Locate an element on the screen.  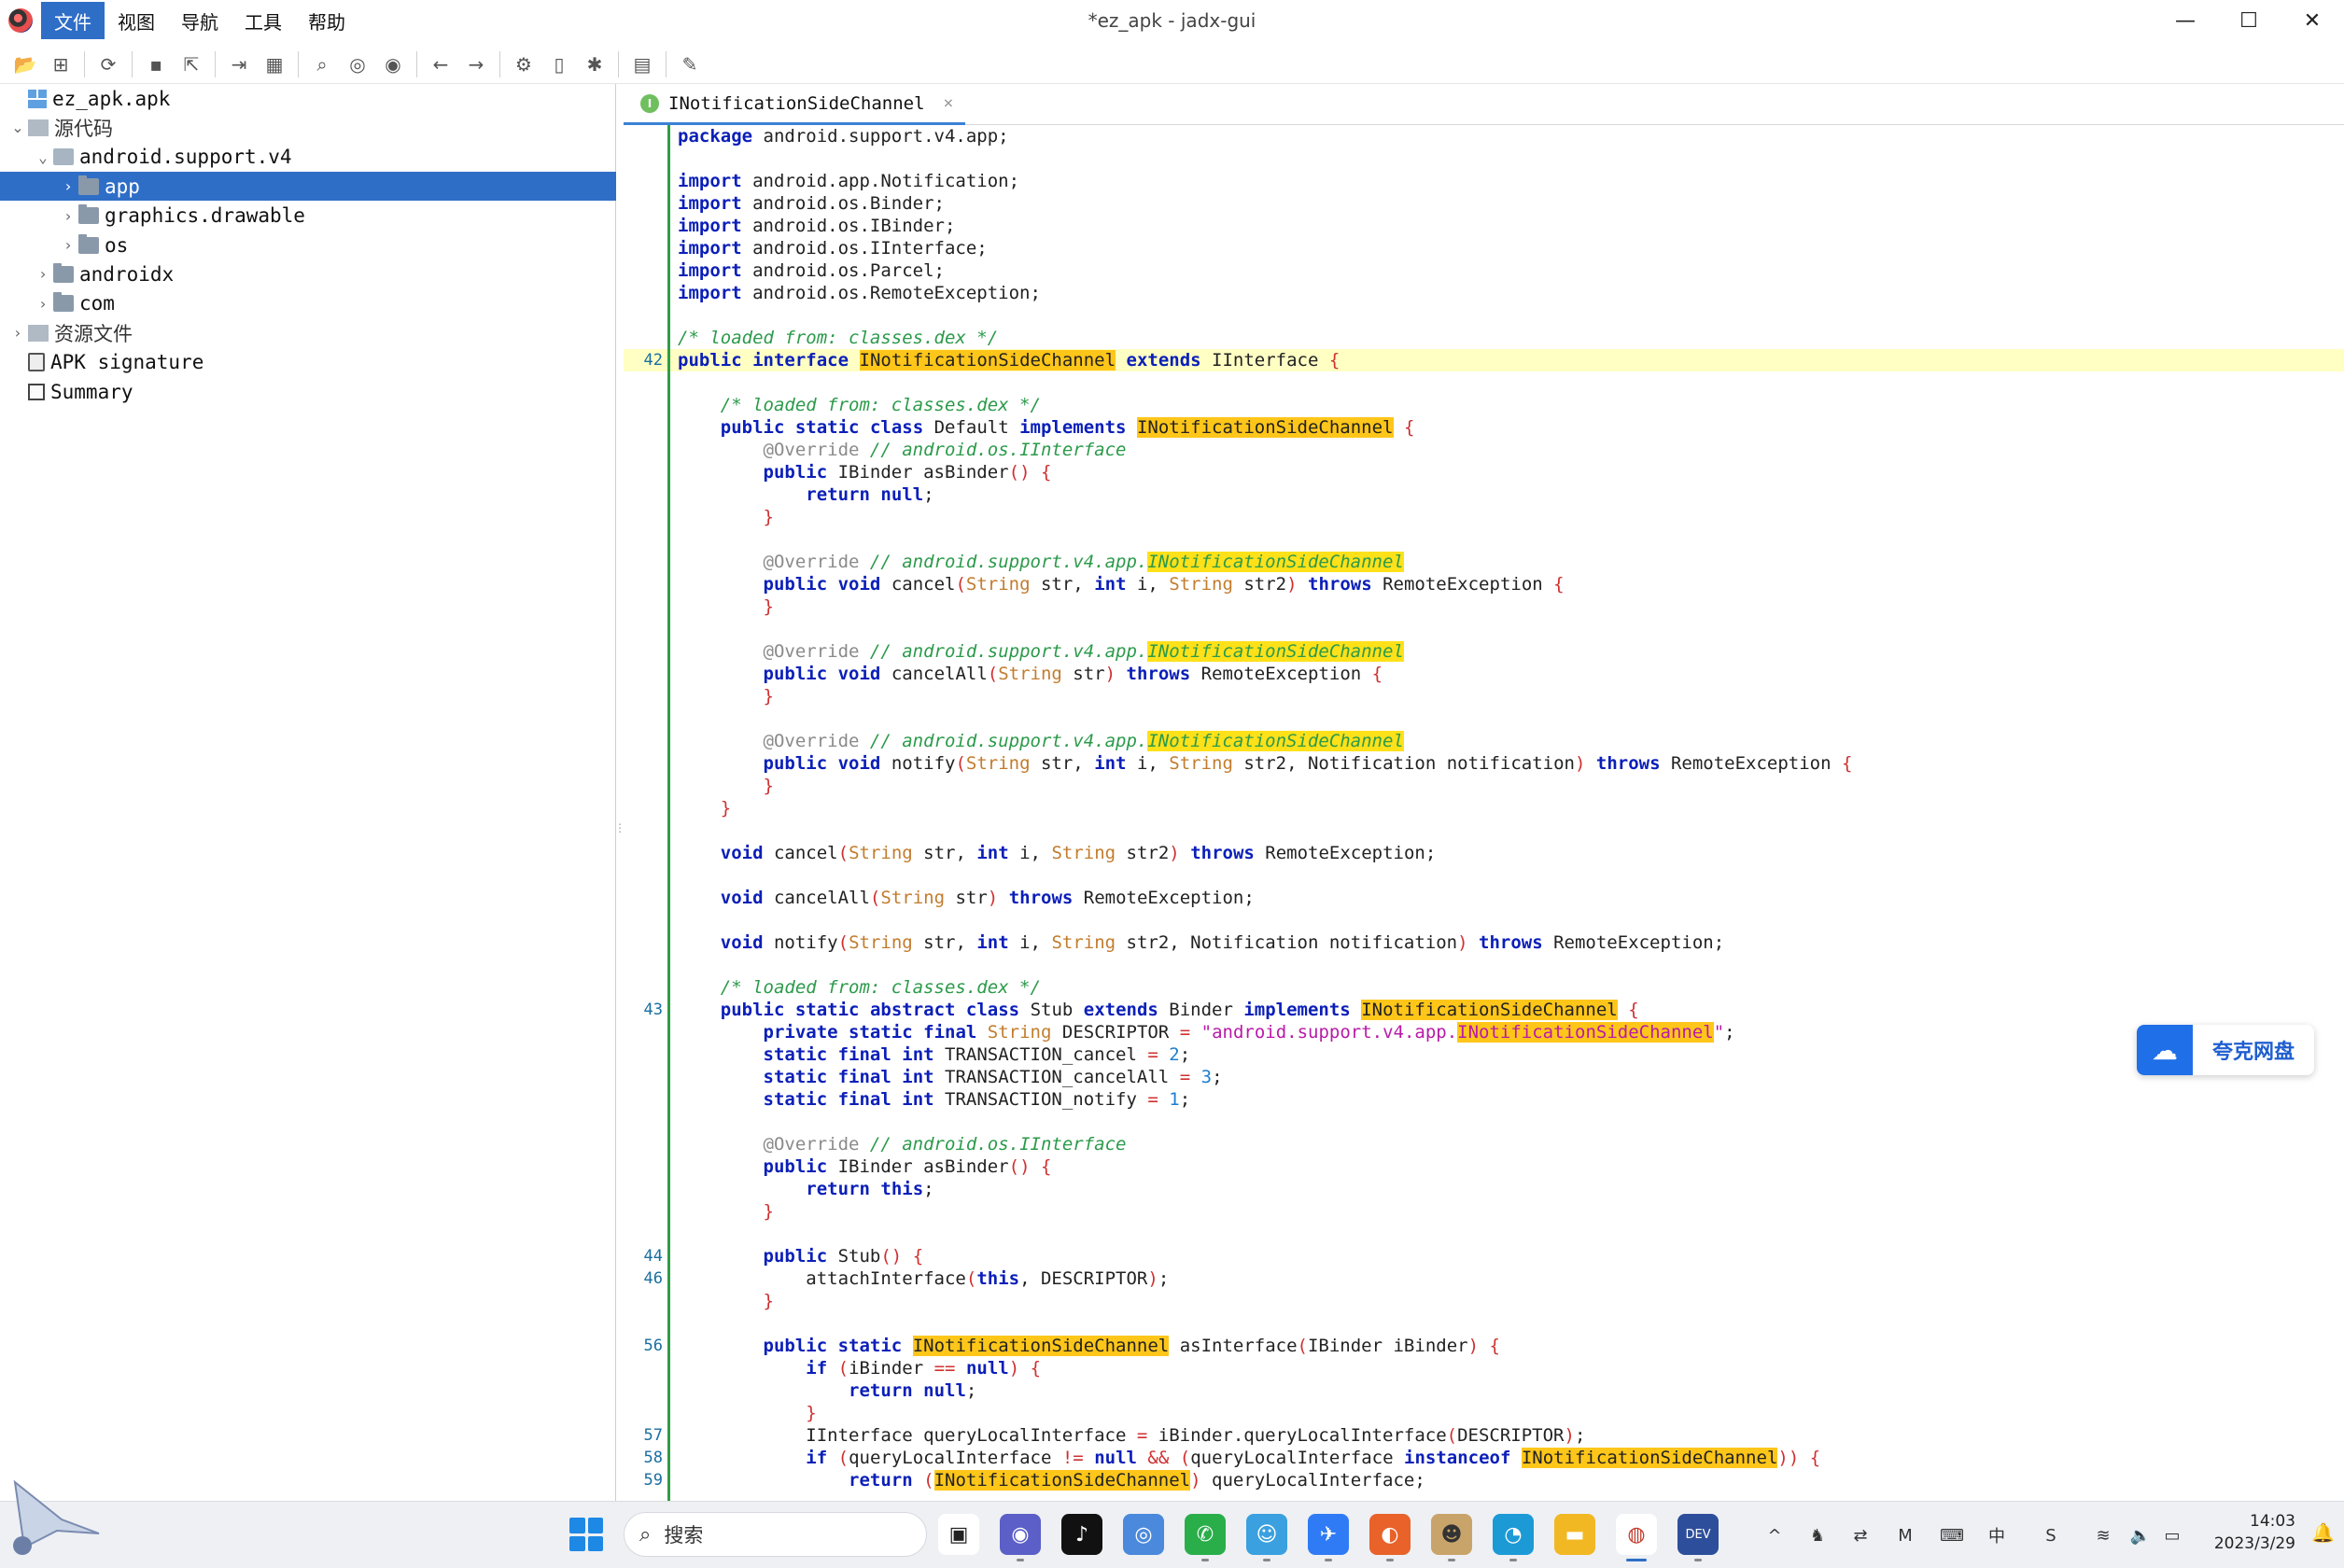
show-hidden-icon: ^ is located at coordinates (1775, 1535).